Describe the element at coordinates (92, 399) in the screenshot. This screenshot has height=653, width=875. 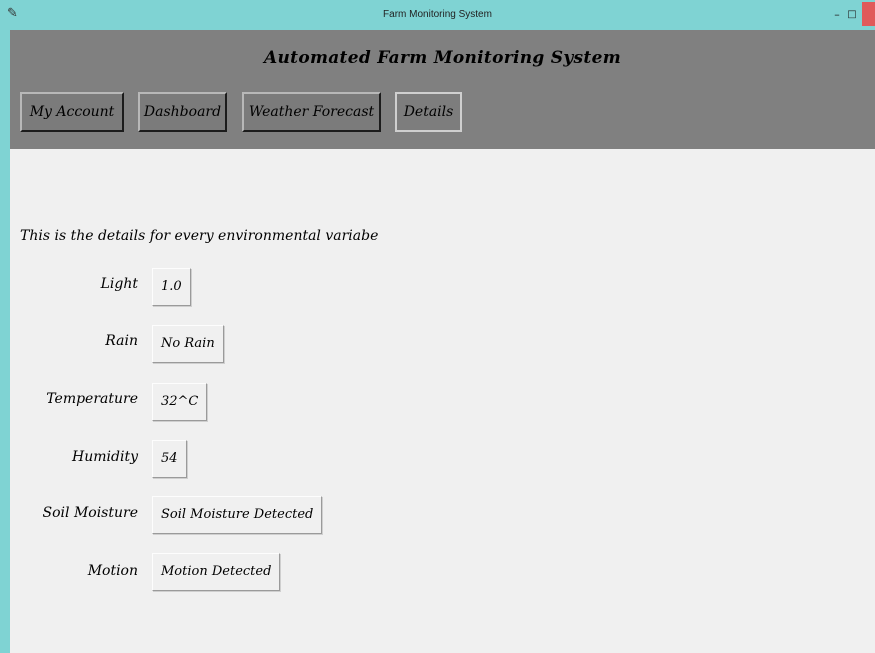
I see `temperature-label: Temperature` at that location.